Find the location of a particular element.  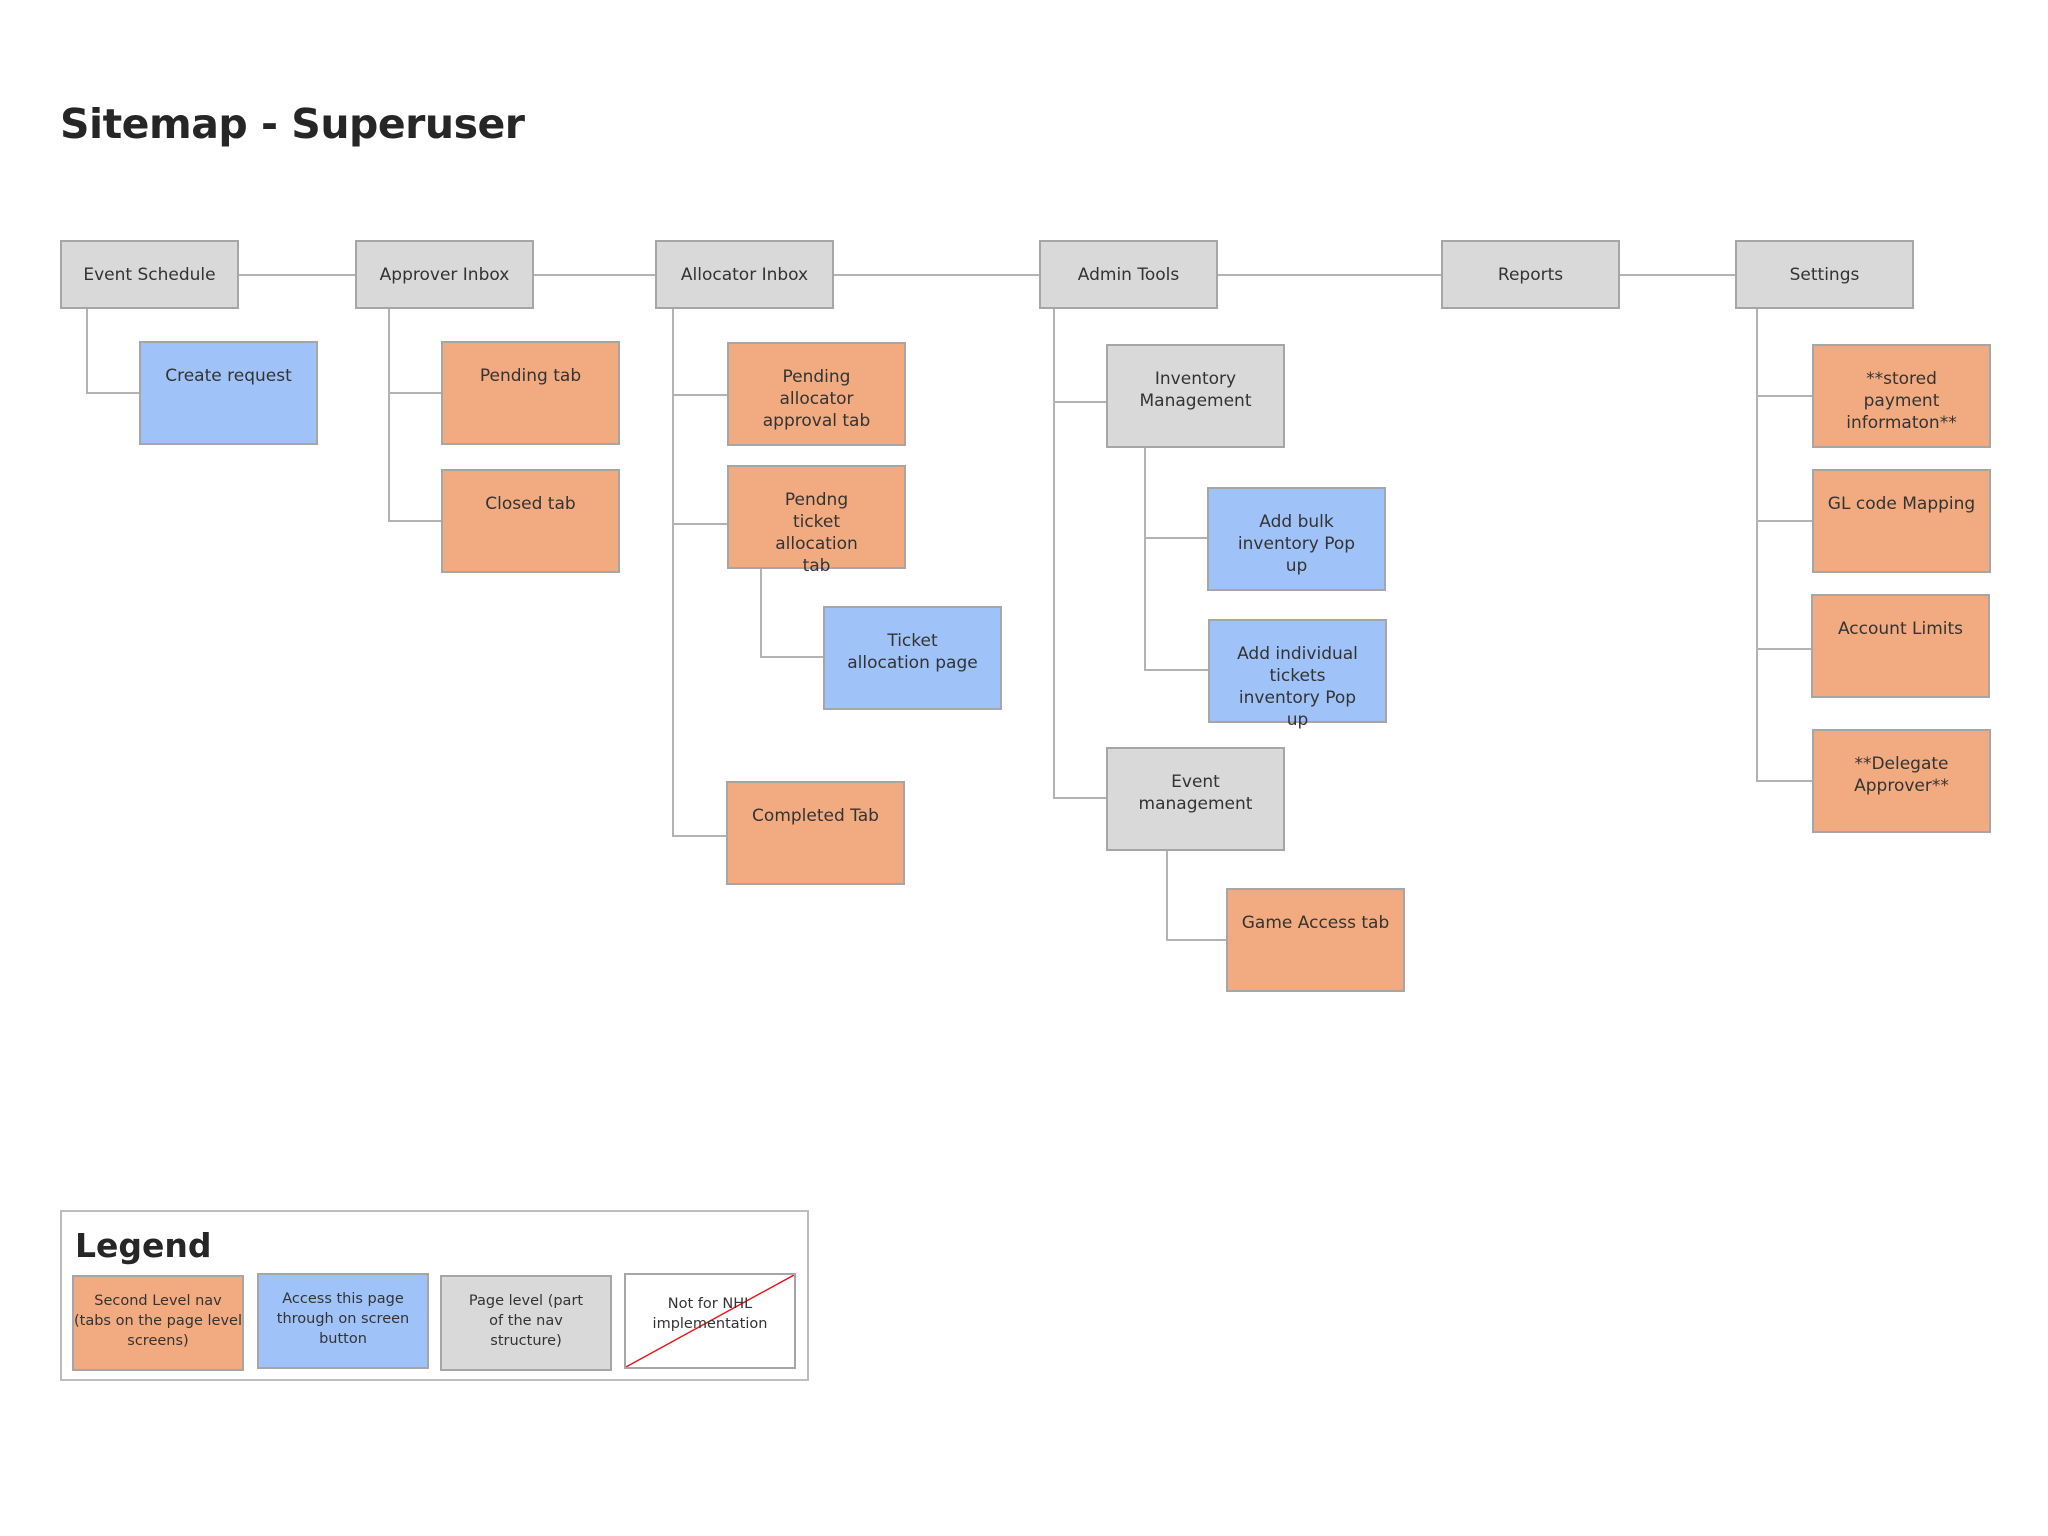

legend-title: Legend is located at coordinates (143, 1245).